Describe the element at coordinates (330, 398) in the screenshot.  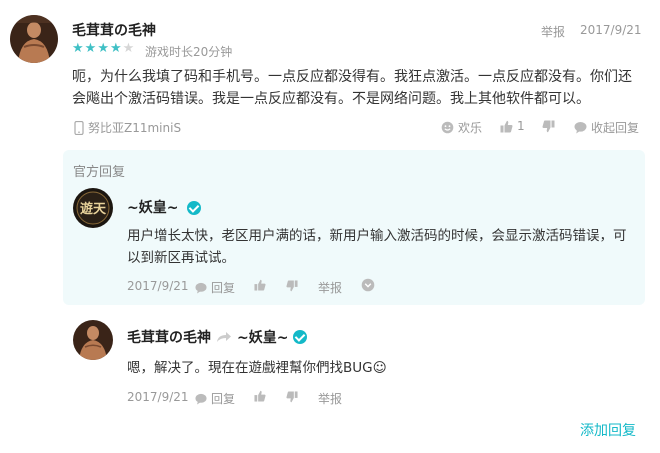
I see `reply-report-link: 举报` at that location.